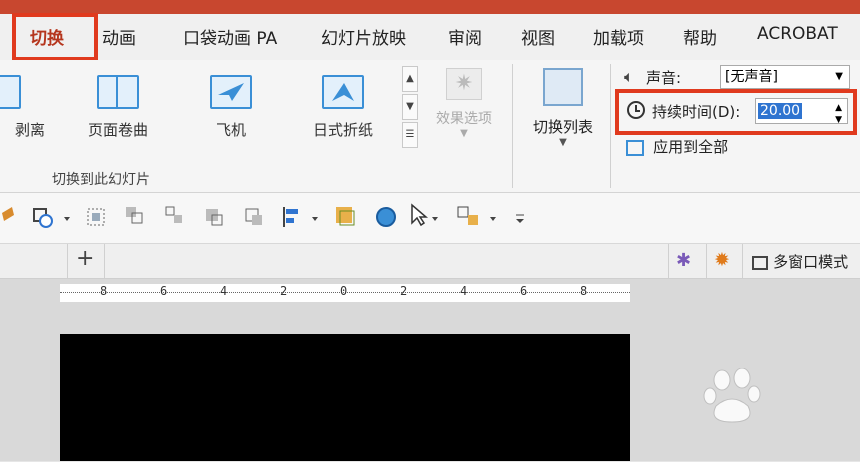 The width and height of the screenshot is (860, 462). I want to click on scroll-down-icon: ▼, so click(410, 107).